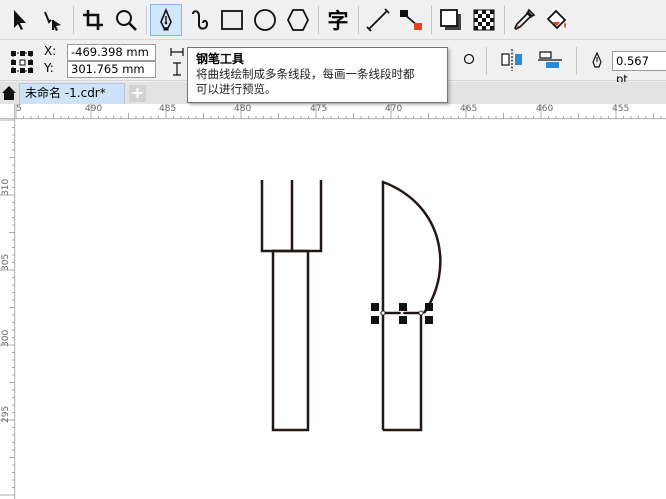  I want to click on drop-shadow-tool-button, so click(451, 20).